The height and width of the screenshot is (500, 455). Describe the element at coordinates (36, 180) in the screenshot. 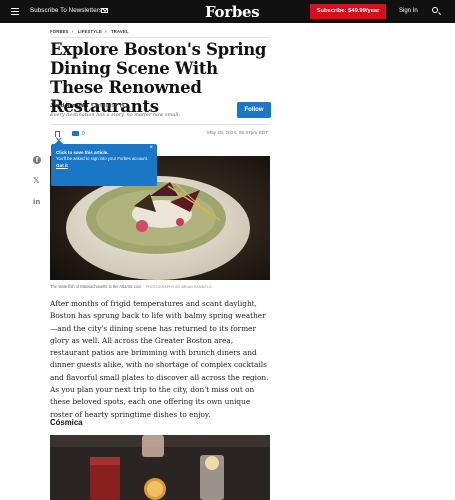

I see `x-icon: 𝕏` at that location.